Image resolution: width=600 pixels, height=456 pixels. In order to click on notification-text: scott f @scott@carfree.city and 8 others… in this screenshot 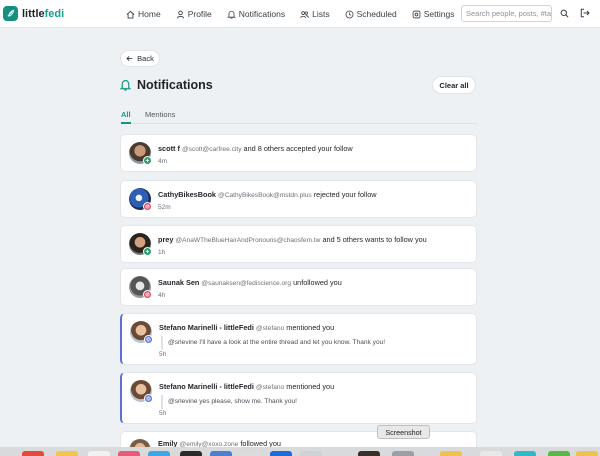, I will do `click(255, 148)`.